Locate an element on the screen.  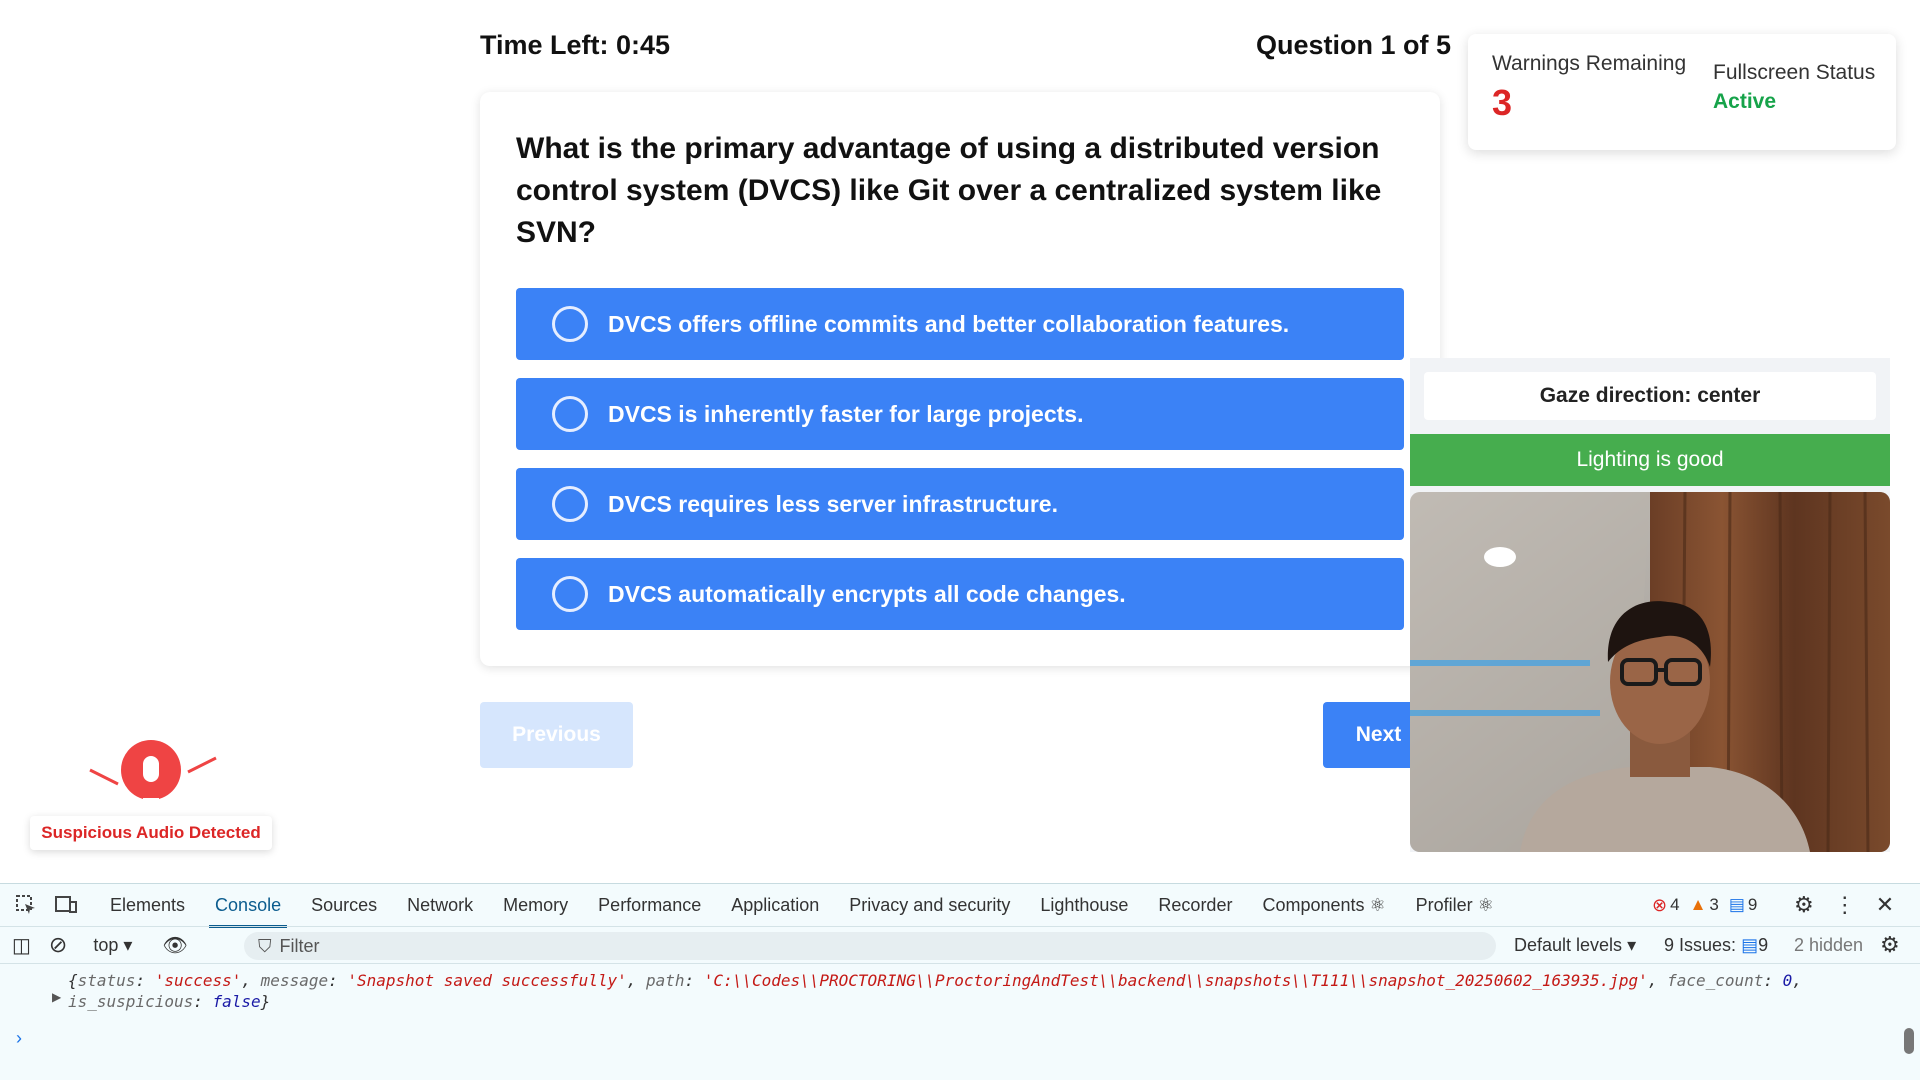
issues-button: 9 Issues: ▤9 is located at coordinates (1716, 945).